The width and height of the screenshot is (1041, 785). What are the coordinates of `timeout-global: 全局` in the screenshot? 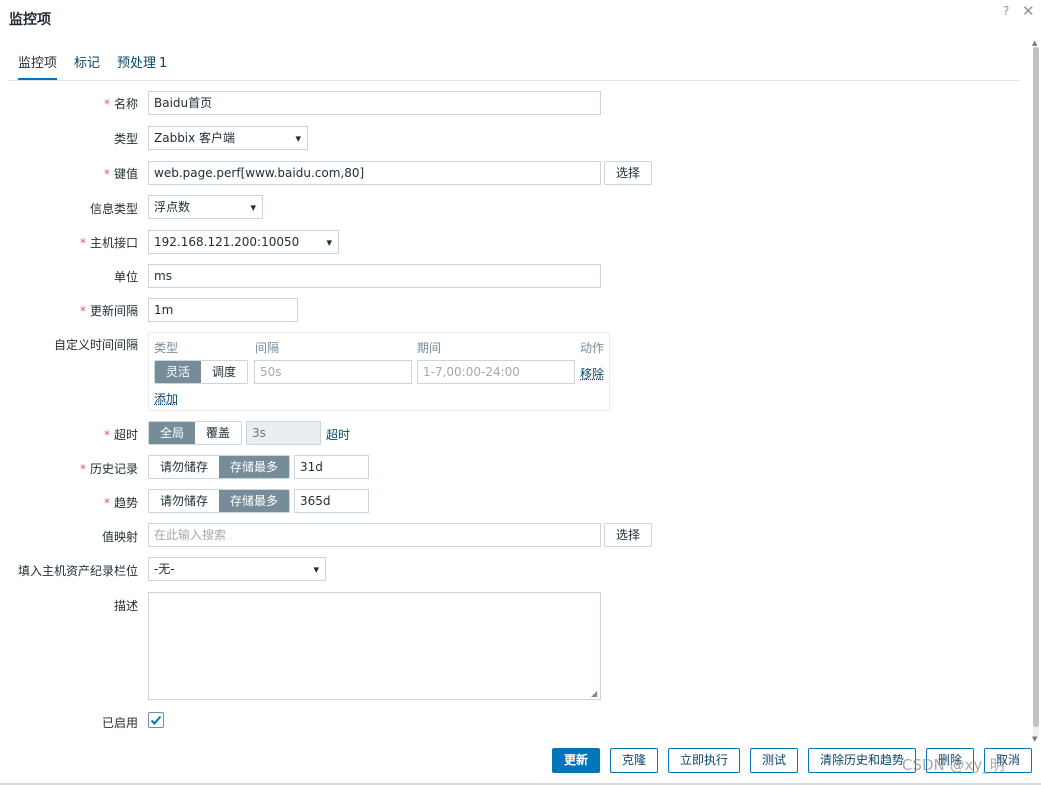 It's located at (172, 433).